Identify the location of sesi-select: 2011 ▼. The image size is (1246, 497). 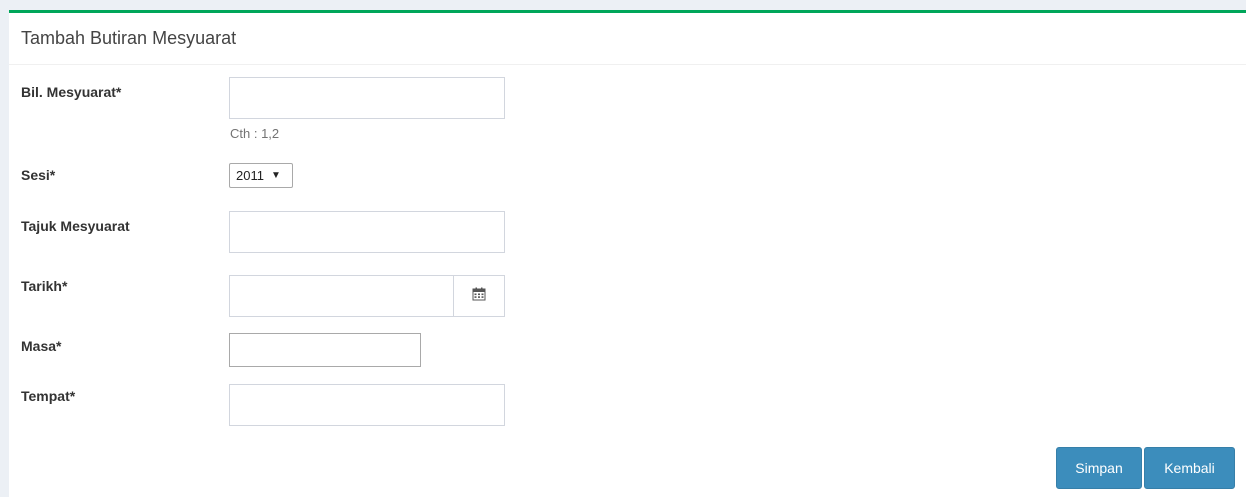
(261, 175).